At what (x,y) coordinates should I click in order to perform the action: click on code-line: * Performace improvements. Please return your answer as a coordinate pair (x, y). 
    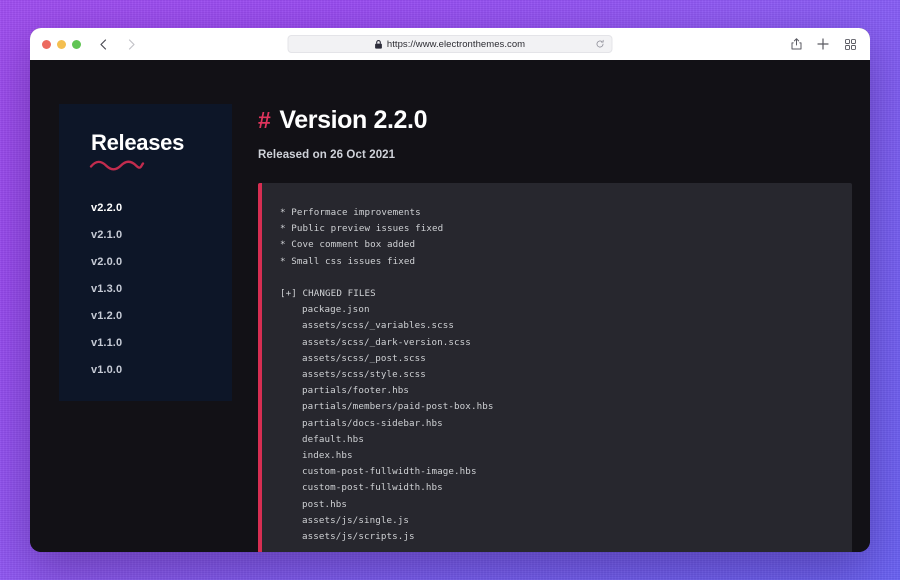
    Looking at the image, I should click on (350, 212).